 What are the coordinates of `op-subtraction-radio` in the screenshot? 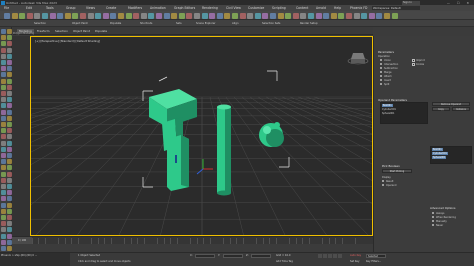 It's located at (381, 68).